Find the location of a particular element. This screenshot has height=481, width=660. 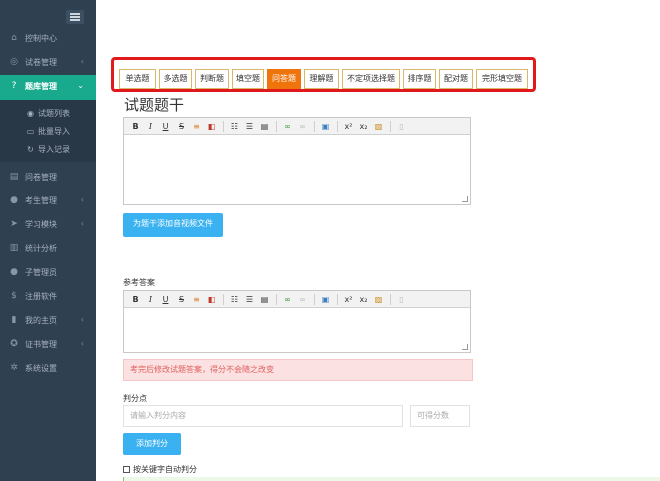

nav-item-my-homepage: ▮ 我的主页 ‹ is located at coordinates (48, 321).